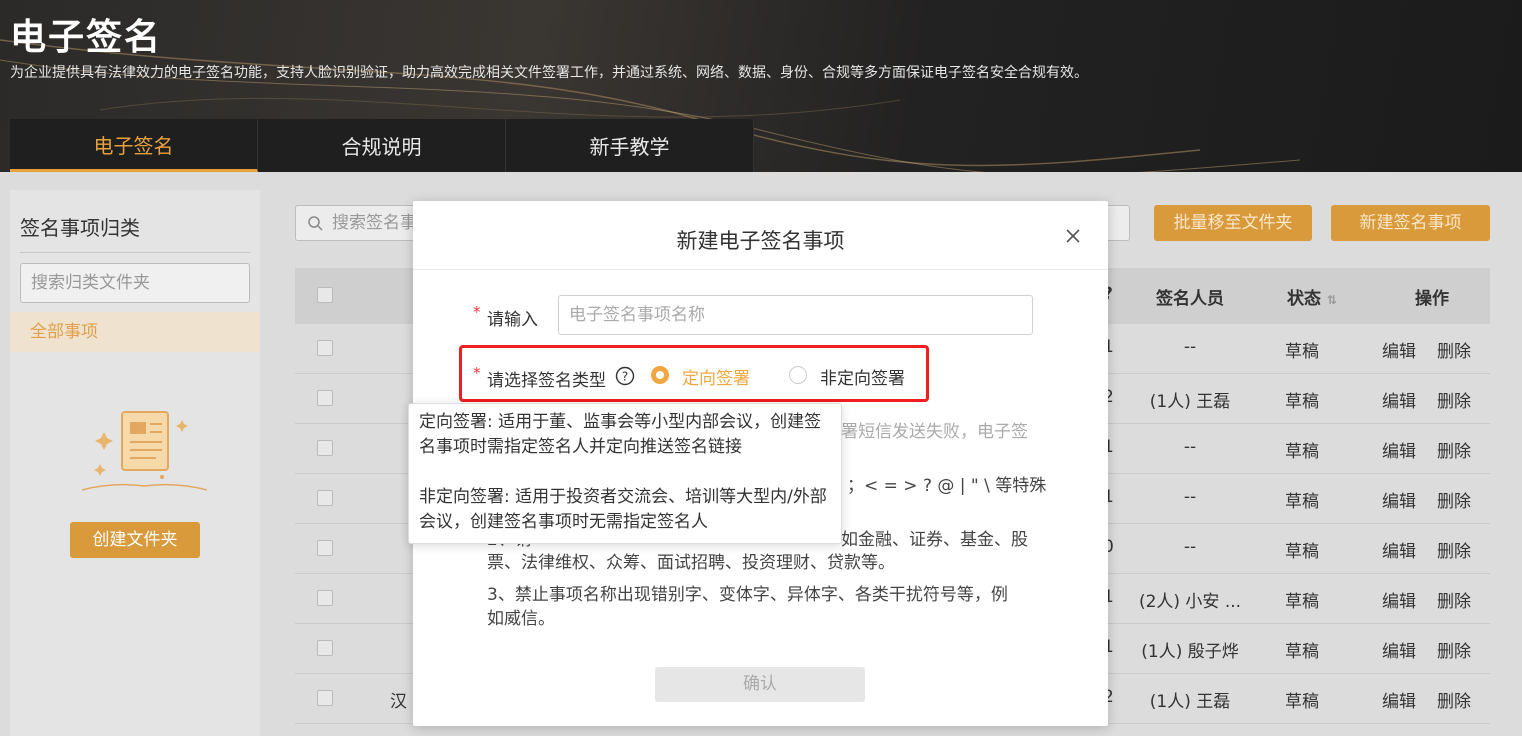  What do you see at coordinates (1119, 223) in the screenshot?
I see `filter-select` at bounding box center [1119, 223].